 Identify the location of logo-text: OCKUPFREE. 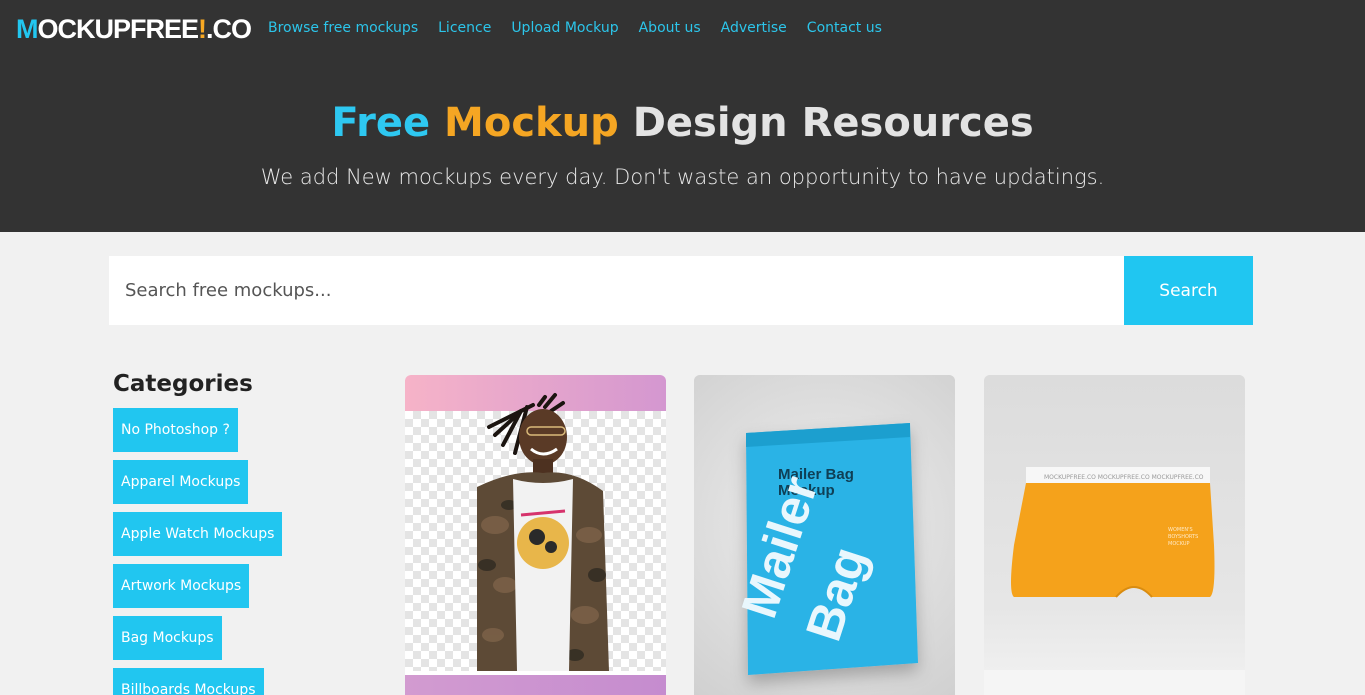
(118, 28).